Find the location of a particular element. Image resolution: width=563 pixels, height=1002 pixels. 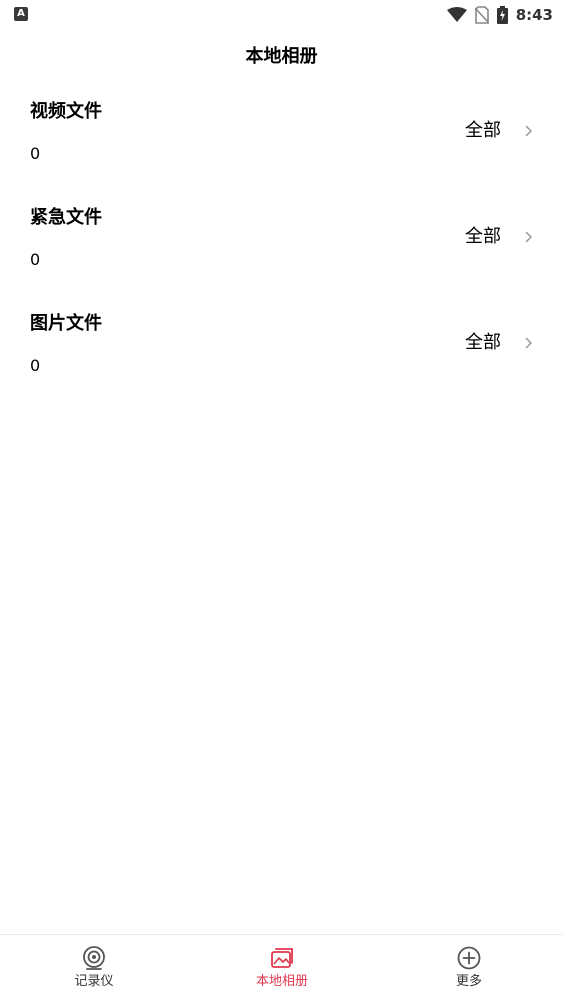

title-bar: 本地相册 is located at coordinates (281, 55).